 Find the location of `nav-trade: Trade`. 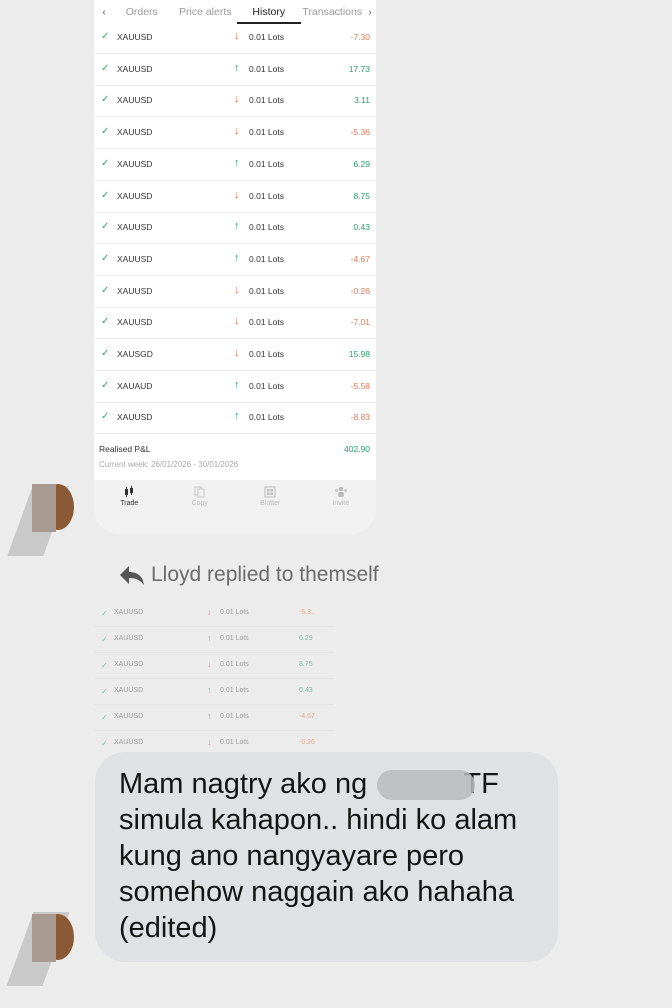

nav-trade: Trade is located at coordinates (129, 507).